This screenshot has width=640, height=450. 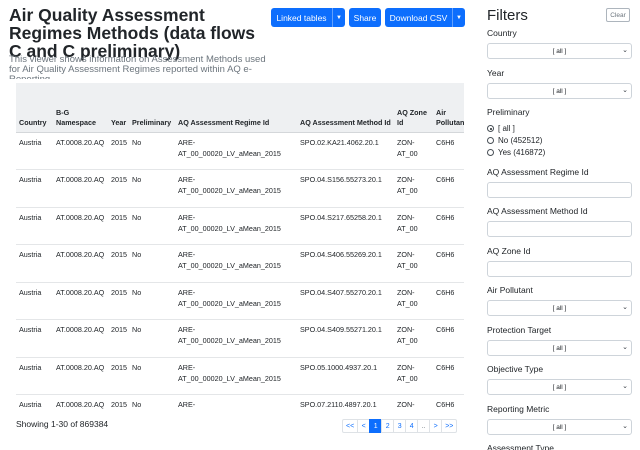 What do you see at coordinates (559, 229) in the screenshot?
I see `method-id-input` at bounding box center [559, 229].